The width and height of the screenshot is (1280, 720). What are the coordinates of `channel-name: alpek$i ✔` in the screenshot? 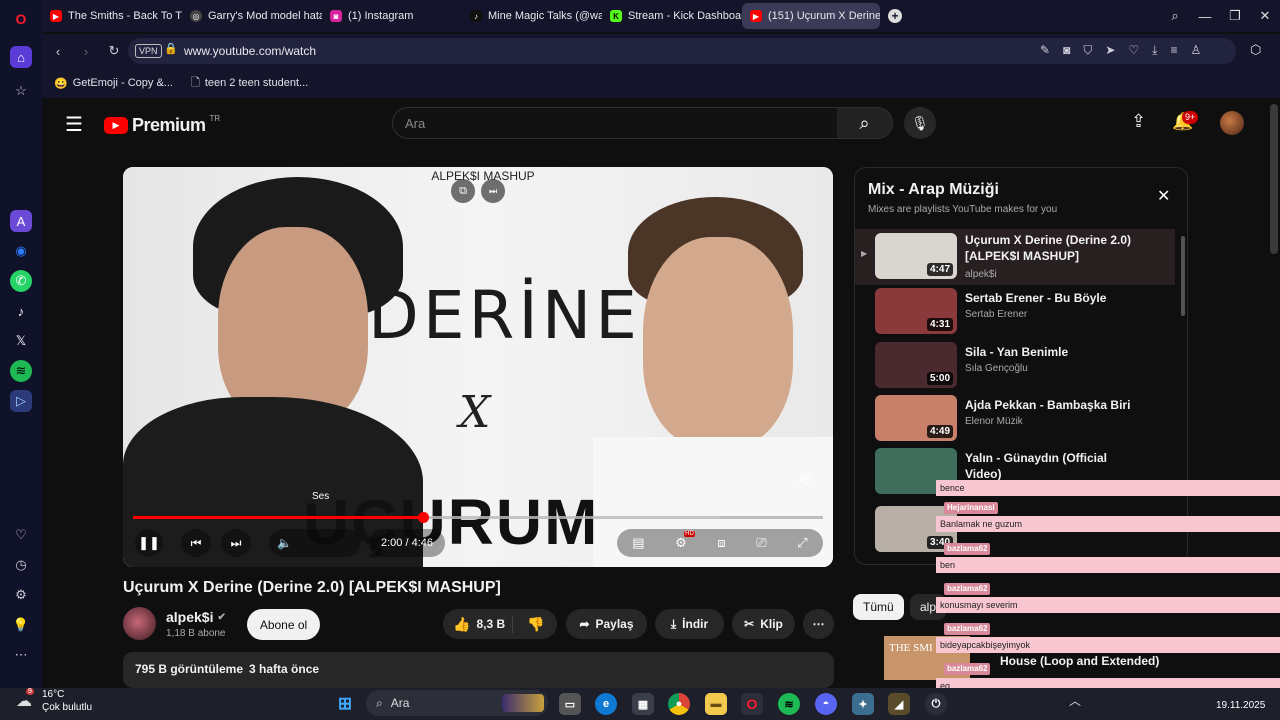 It's located at (196, 617).